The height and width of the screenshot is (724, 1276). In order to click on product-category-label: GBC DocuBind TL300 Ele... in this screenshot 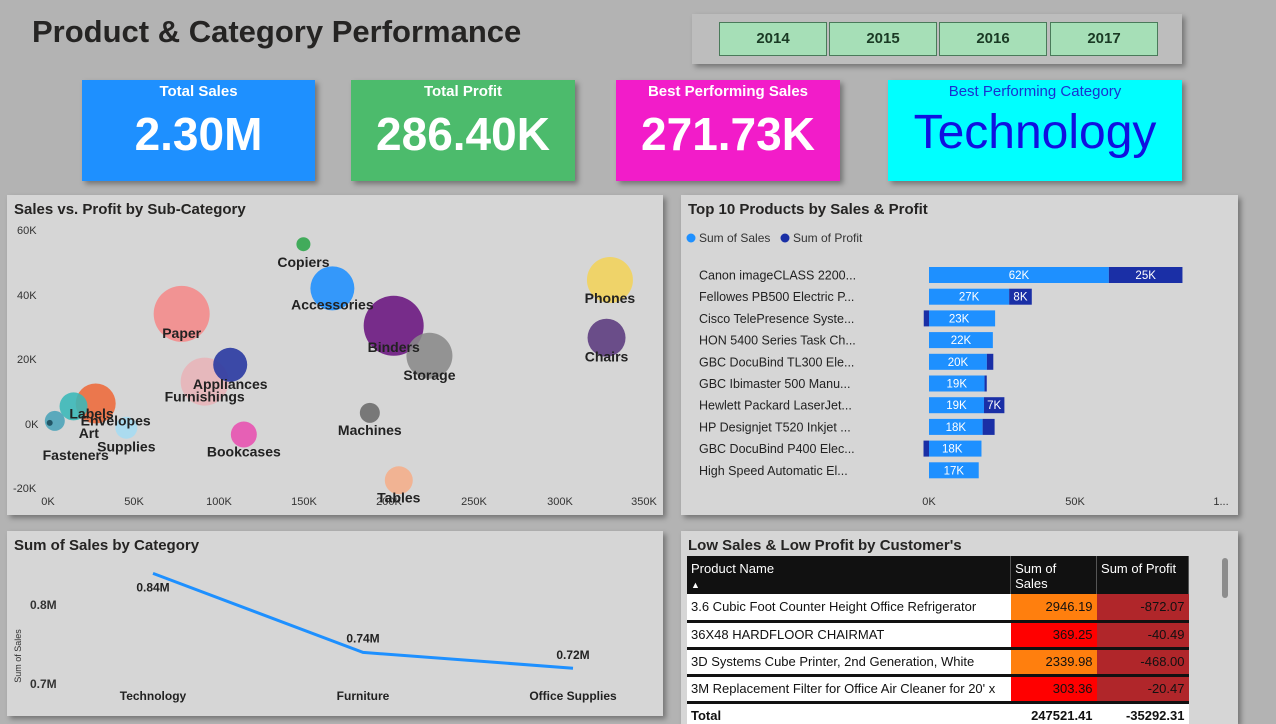, I will do `click(776, 362)`.